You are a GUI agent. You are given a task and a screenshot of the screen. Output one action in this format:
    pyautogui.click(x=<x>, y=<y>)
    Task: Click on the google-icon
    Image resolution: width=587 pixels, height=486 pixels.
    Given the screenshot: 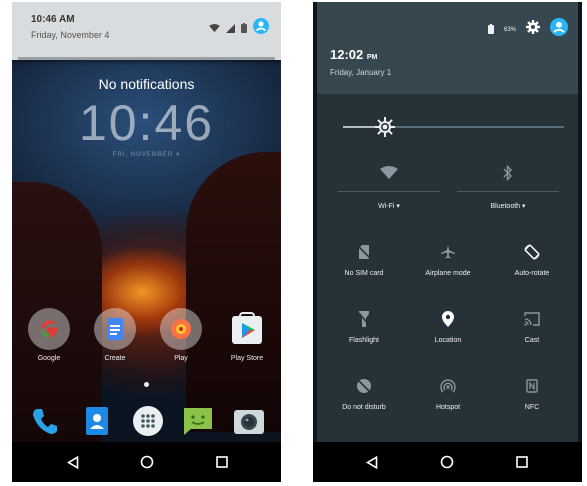 What is the action you would take?
    pyautogui.click(x=49, y=329)
    